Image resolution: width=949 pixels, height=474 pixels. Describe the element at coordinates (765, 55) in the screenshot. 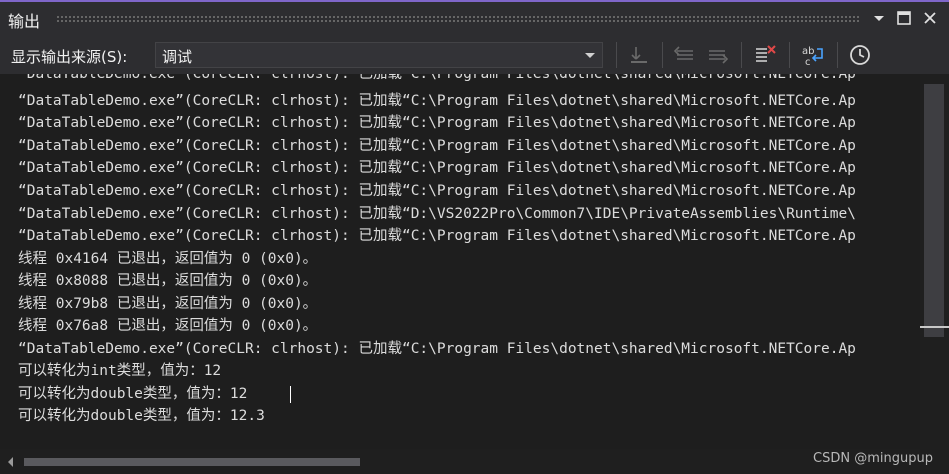

I see `clear-all-icon` at that location.